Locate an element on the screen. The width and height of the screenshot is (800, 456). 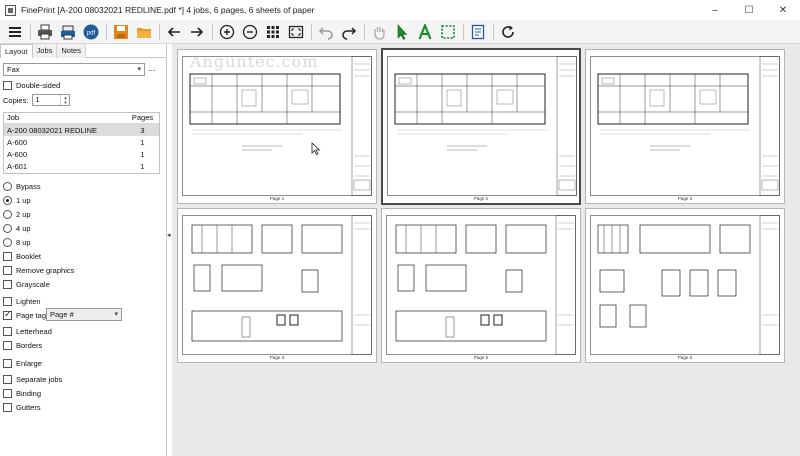
elevation-drawing is located at coordinates (277, 285).